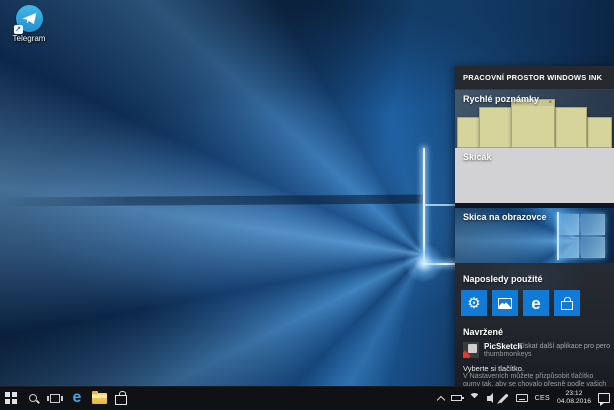  Describe the element at coordinates (598, 303) in the screenshot. I see `microsoft-logo-tile` at that location.